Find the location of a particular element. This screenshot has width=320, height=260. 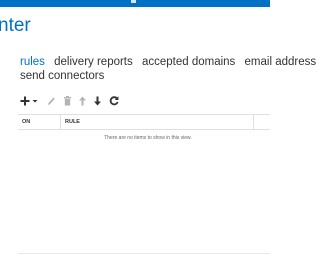

move-down-button is located at coordinates (97, 101).